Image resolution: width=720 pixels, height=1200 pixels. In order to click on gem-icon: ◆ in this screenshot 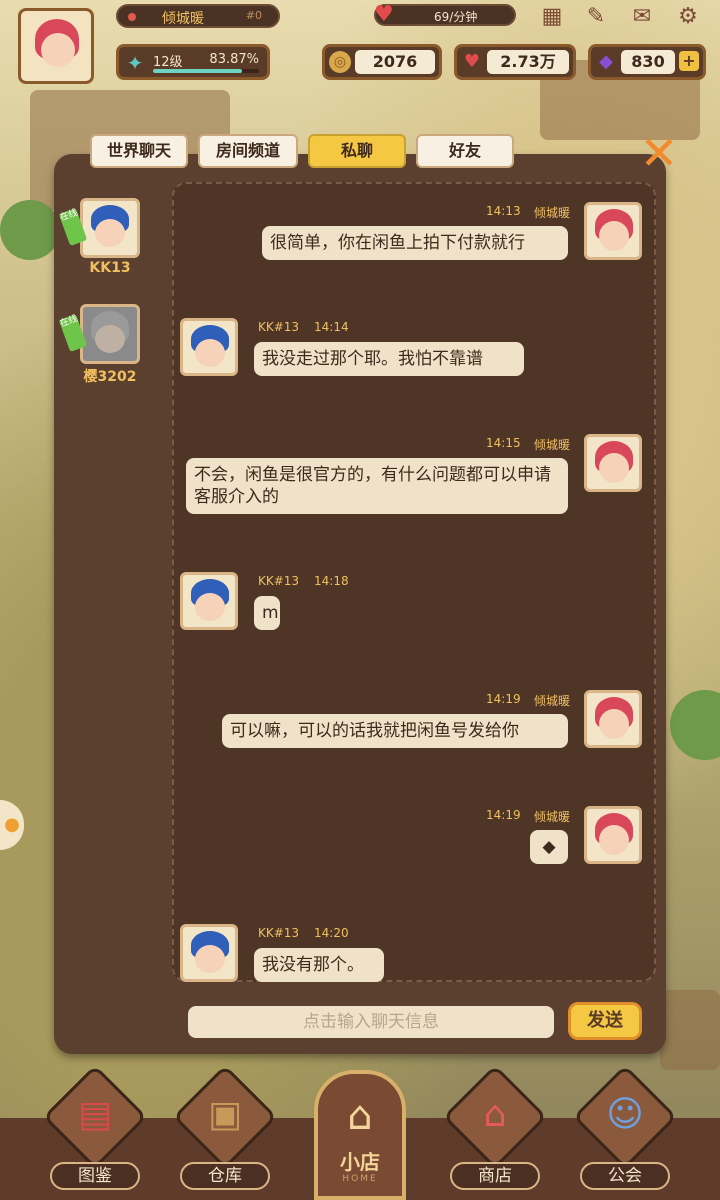, I will do `click(606, 61)`.